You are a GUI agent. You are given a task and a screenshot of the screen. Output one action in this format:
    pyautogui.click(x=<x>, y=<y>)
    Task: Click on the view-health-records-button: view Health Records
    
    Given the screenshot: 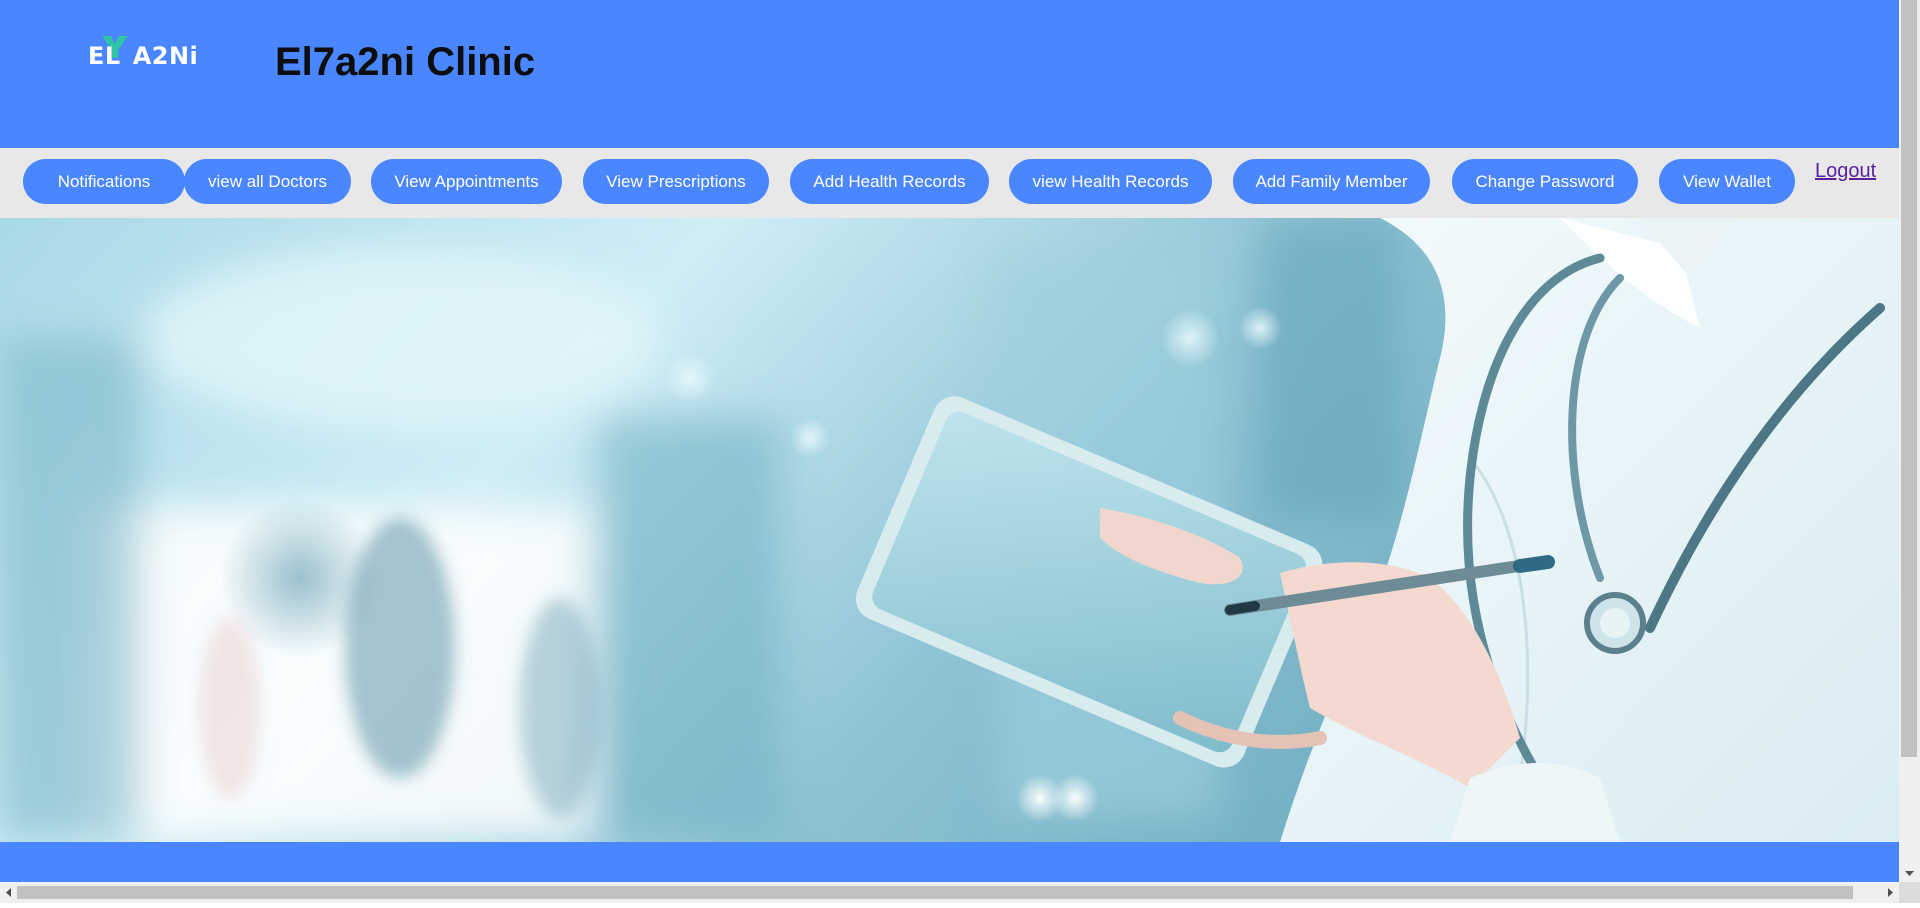 What is the action you would take?
    pyautogui.click(x=1110, y=181)
    